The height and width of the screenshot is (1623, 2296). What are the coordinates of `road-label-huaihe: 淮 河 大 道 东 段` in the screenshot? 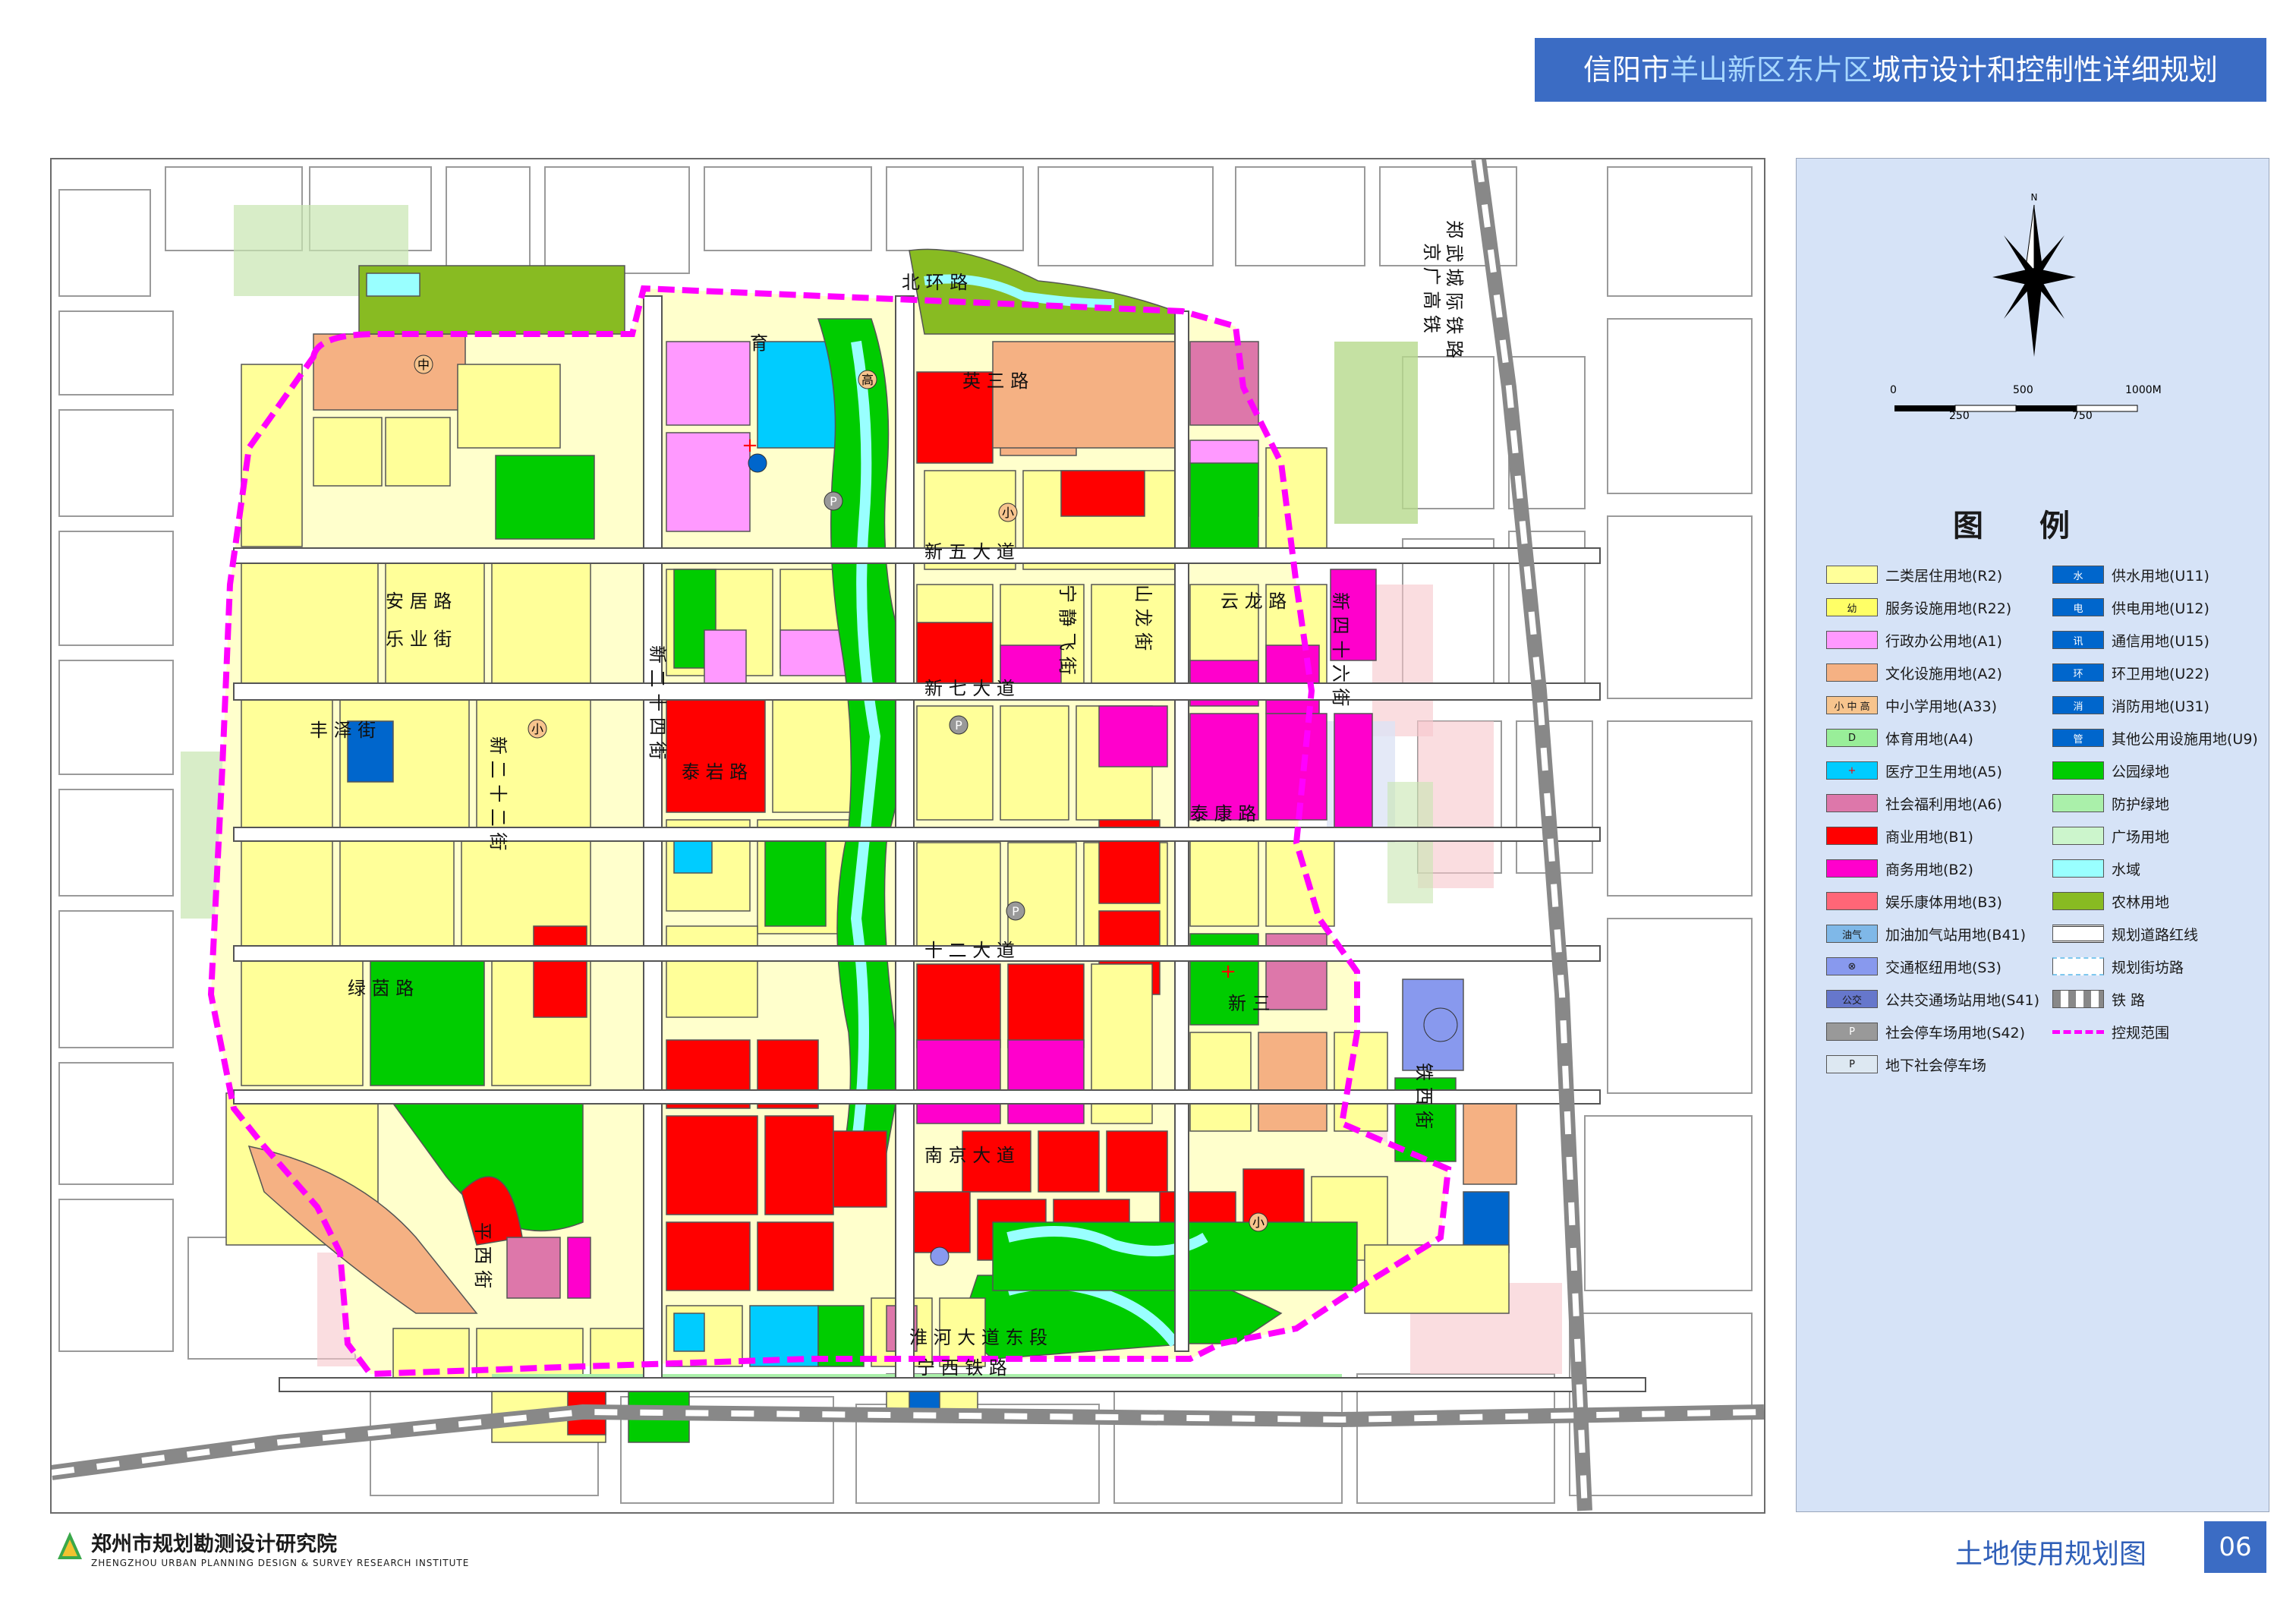 It's located at (978, 1338).